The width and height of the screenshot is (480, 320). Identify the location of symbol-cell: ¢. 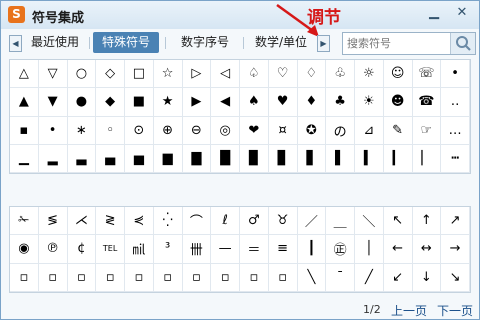
(82, 249).